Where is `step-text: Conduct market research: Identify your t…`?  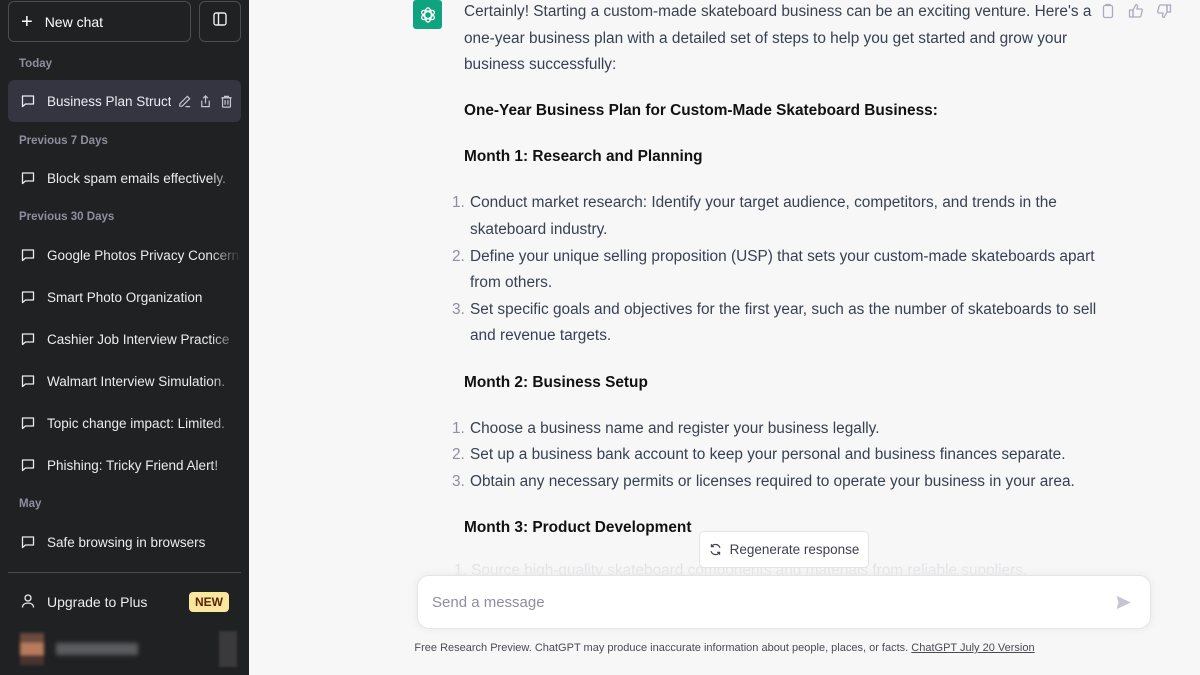
step-text: Conduct market research: Identify your t… is located at coordinates (763, 216).